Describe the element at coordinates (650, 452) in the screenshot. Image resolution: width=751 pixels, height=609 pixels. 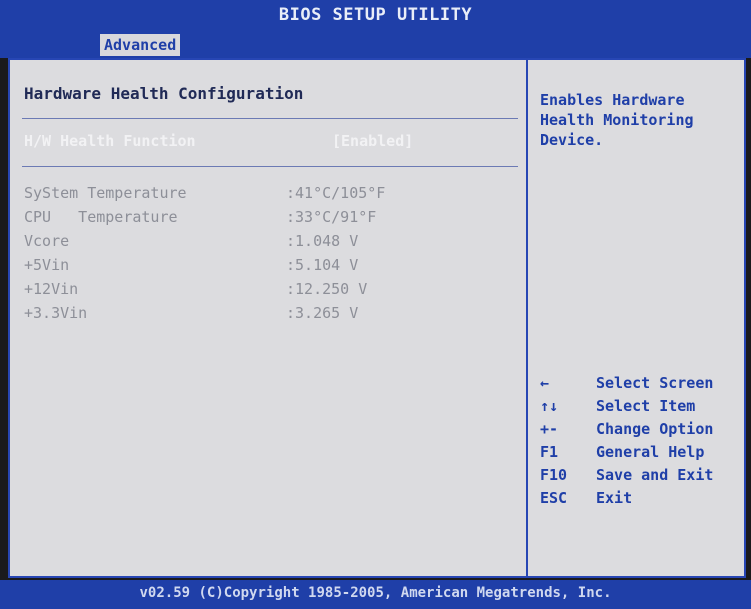
I see `key-description: General Help` at that location.